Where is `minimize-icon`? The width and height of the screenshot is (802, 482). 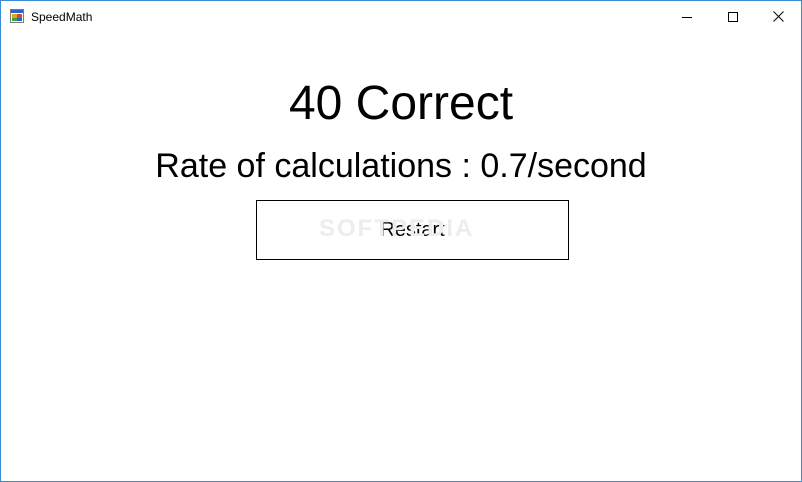
minimize-icon is located at coordinates (687, 17).